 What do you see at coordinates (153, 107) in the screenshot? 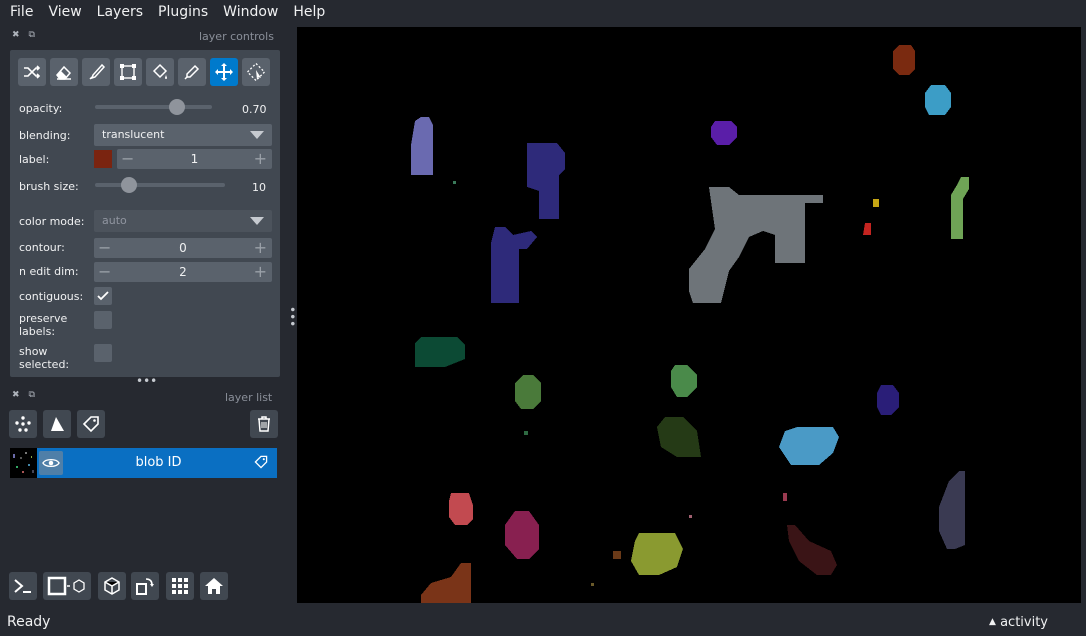
I see `opacity-slider` at bounding box center [153, 107].